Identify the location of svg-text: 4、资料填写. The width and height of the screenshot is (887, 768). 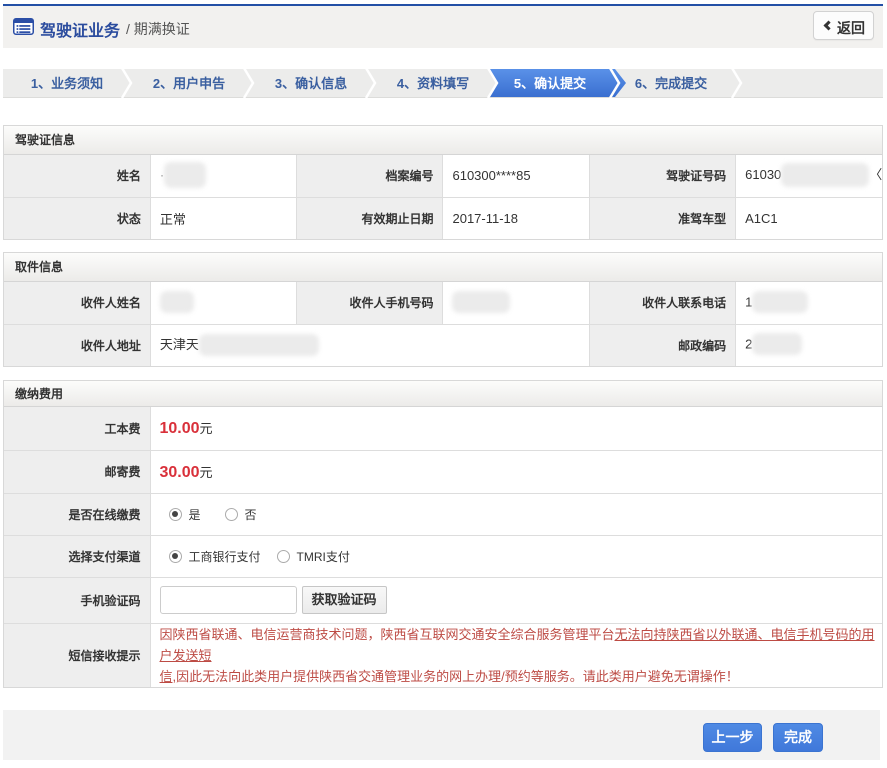
(433, 83).